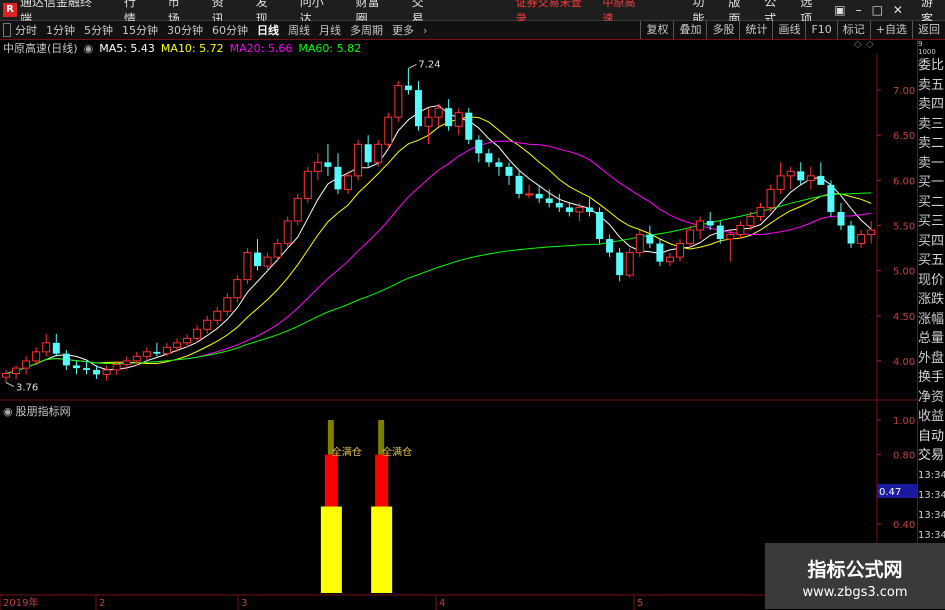 Image resolution: width=945 pixels, height=610 pixels. I want to click on overlay-button: 叠加, so click(689, 30).